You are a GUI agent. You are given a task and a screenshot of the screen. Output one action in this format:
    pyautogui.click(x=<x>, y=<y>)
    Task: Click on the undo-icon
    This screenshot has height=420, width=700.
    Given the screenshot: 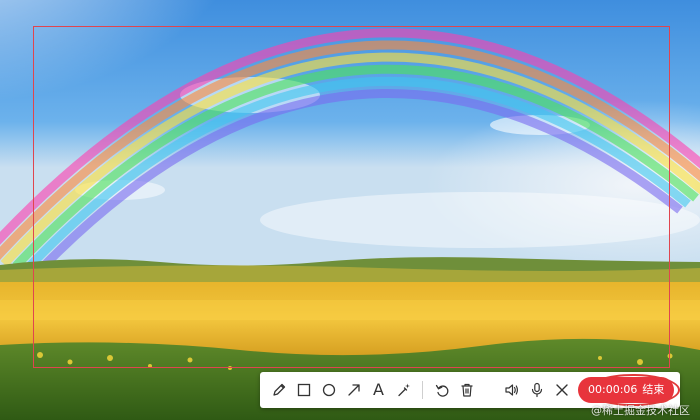 What is the action you would take?
    pyautogui.click(x=441, y=390)
    